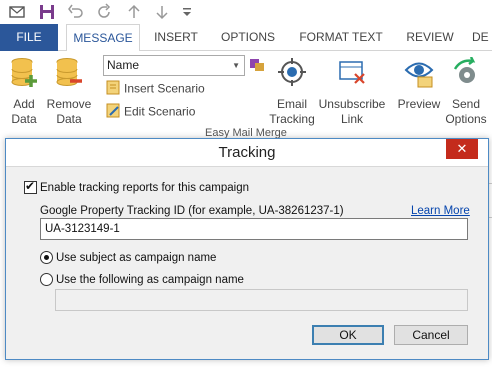 The height and width of the screenshot is (374, 492). What do you see at coordinates (123, 65) in the screenshot?
I see `field-name-combo-value: Name` at bounding box center [123, 65].